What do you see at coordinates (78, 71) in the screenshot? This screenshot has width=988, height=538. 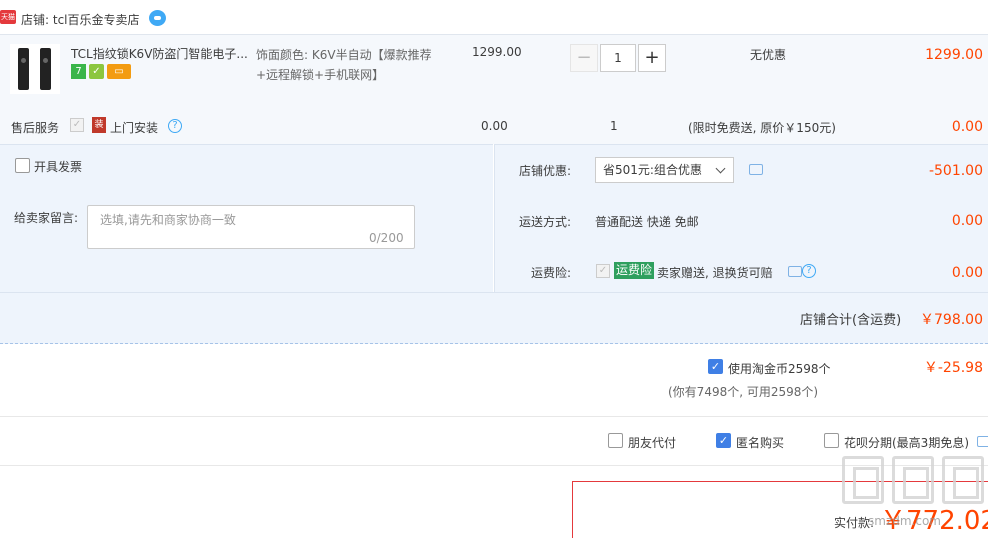 I see `seven-day-return-icon: 7` at bounding box center [78, 71].